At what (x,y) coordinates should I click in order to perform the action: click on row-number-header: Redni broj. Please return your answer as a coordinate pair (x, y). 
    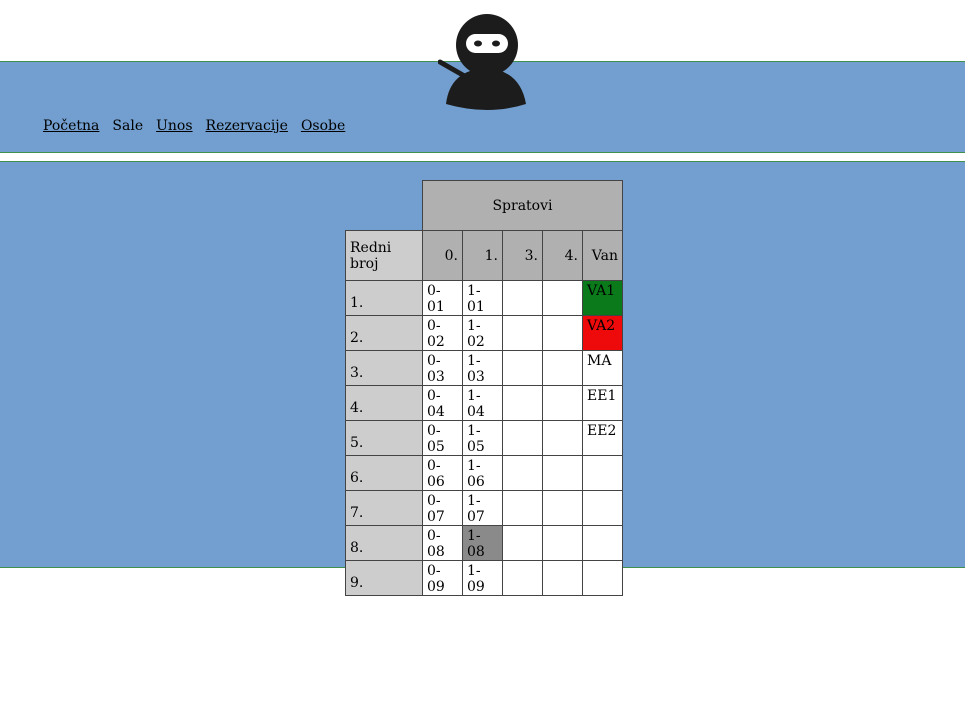
    Looking at the image, I should click on (384, 255).